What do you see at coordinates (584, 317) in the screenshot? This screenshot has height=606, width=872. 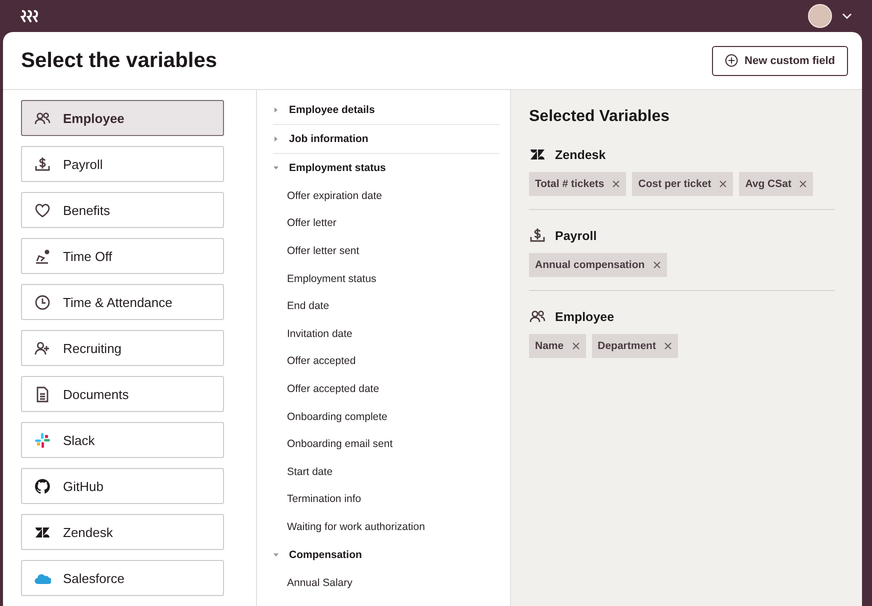 I see `group-title: Employee` at bounding box center [584, 317].